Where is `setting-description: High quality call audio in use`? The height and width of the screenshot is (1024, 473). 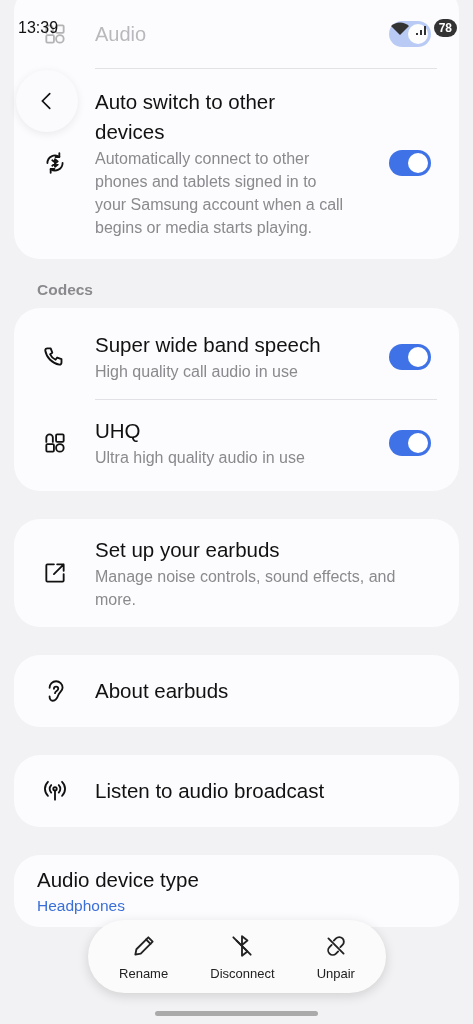 setting-description: High quality call audio in use is located at coordinates (197, 372).